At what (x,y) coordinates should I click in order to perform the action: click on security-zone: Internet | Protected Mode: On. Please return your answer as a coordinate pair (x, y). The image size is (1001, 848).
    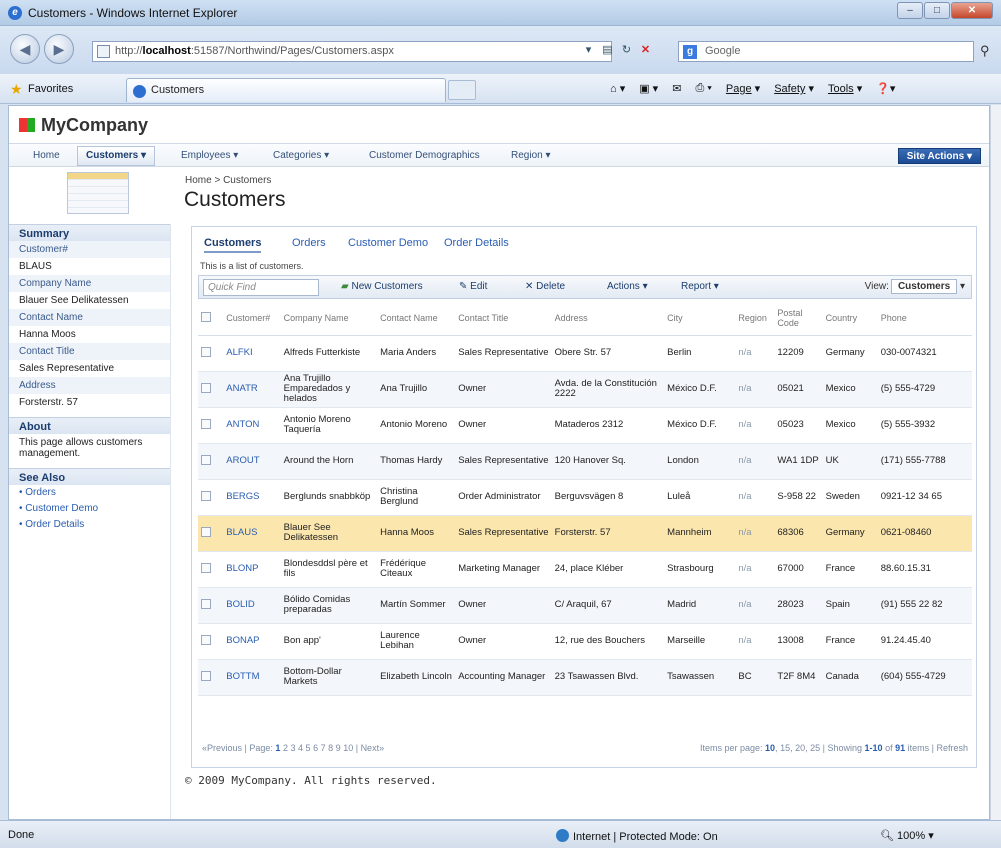
    Looking at the image, I should click on (637, 836).